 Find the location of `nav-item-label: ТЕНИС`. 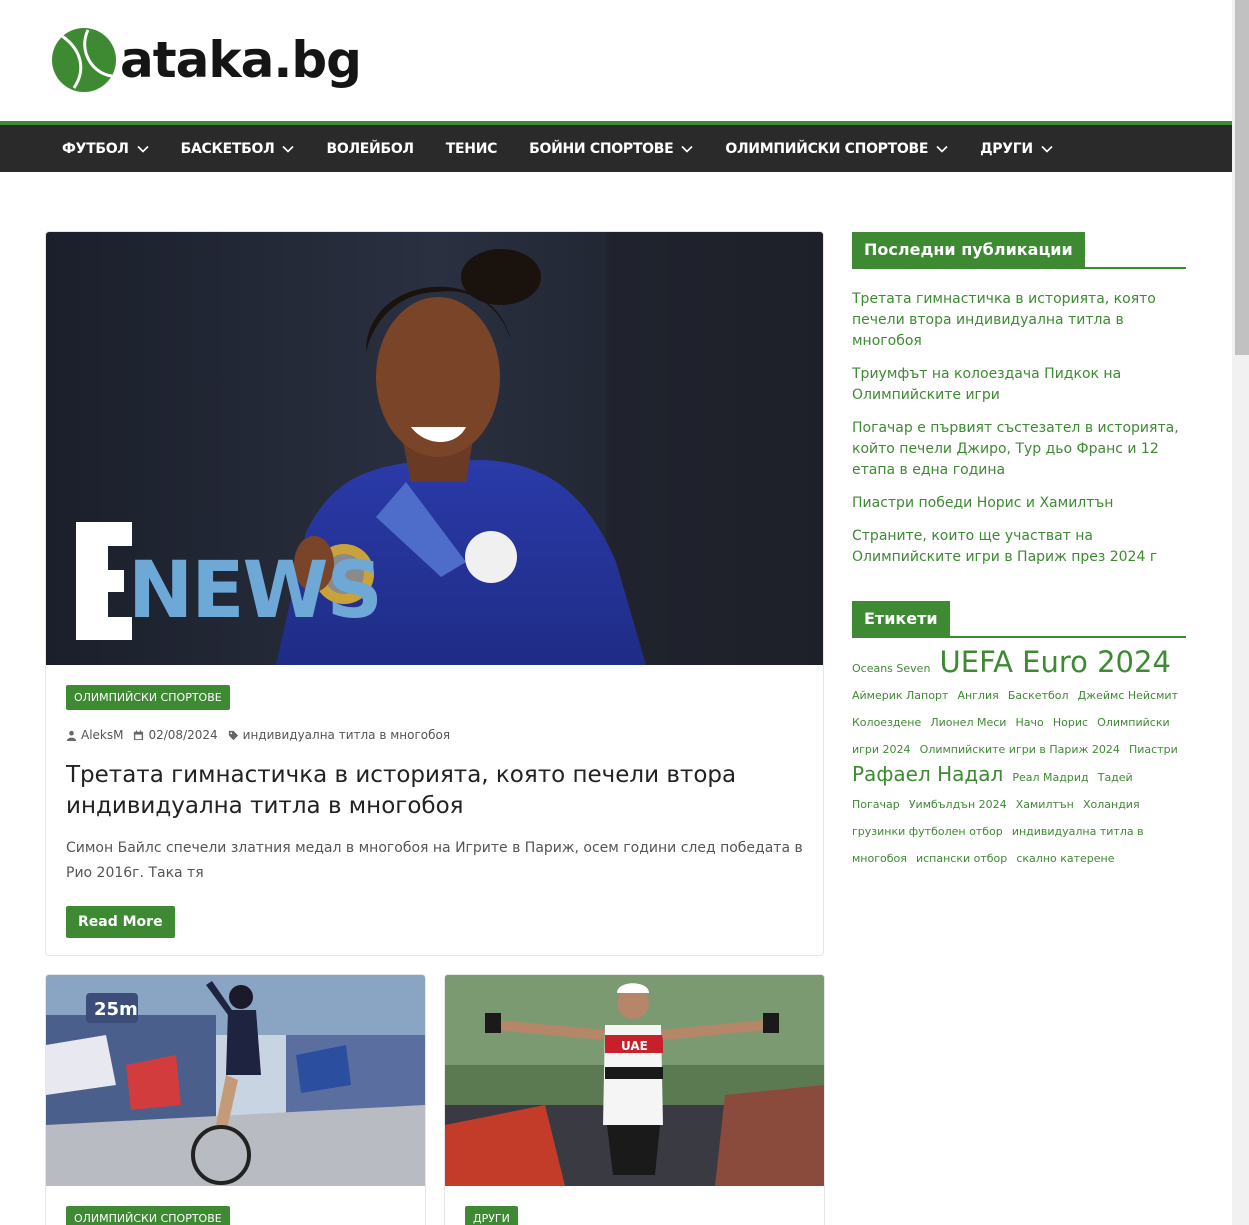

nav-item-label: ТЕНИС is located at coordinates (471, 148).